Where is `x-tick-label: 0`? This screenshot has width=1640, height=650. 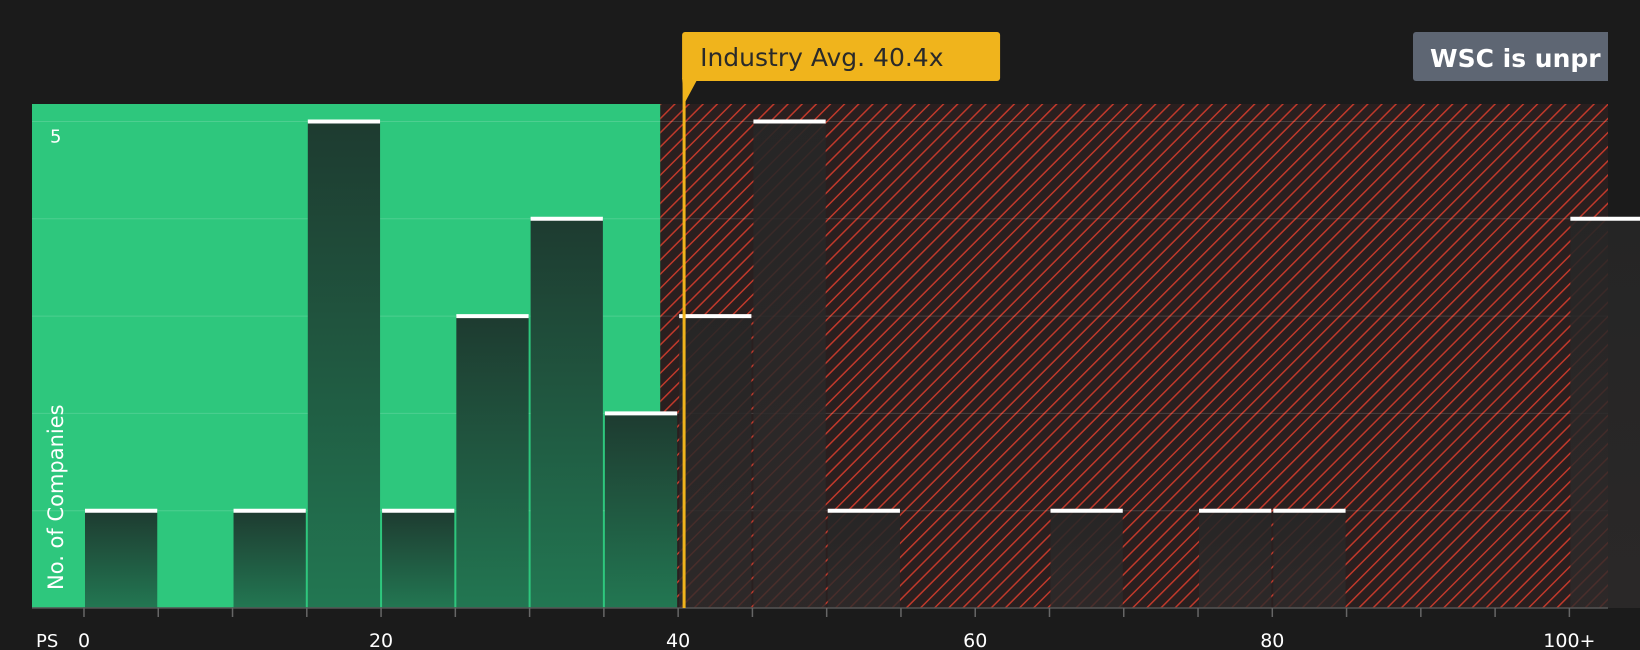
x-tick-label: 0 is located at coordinates (84, 640).